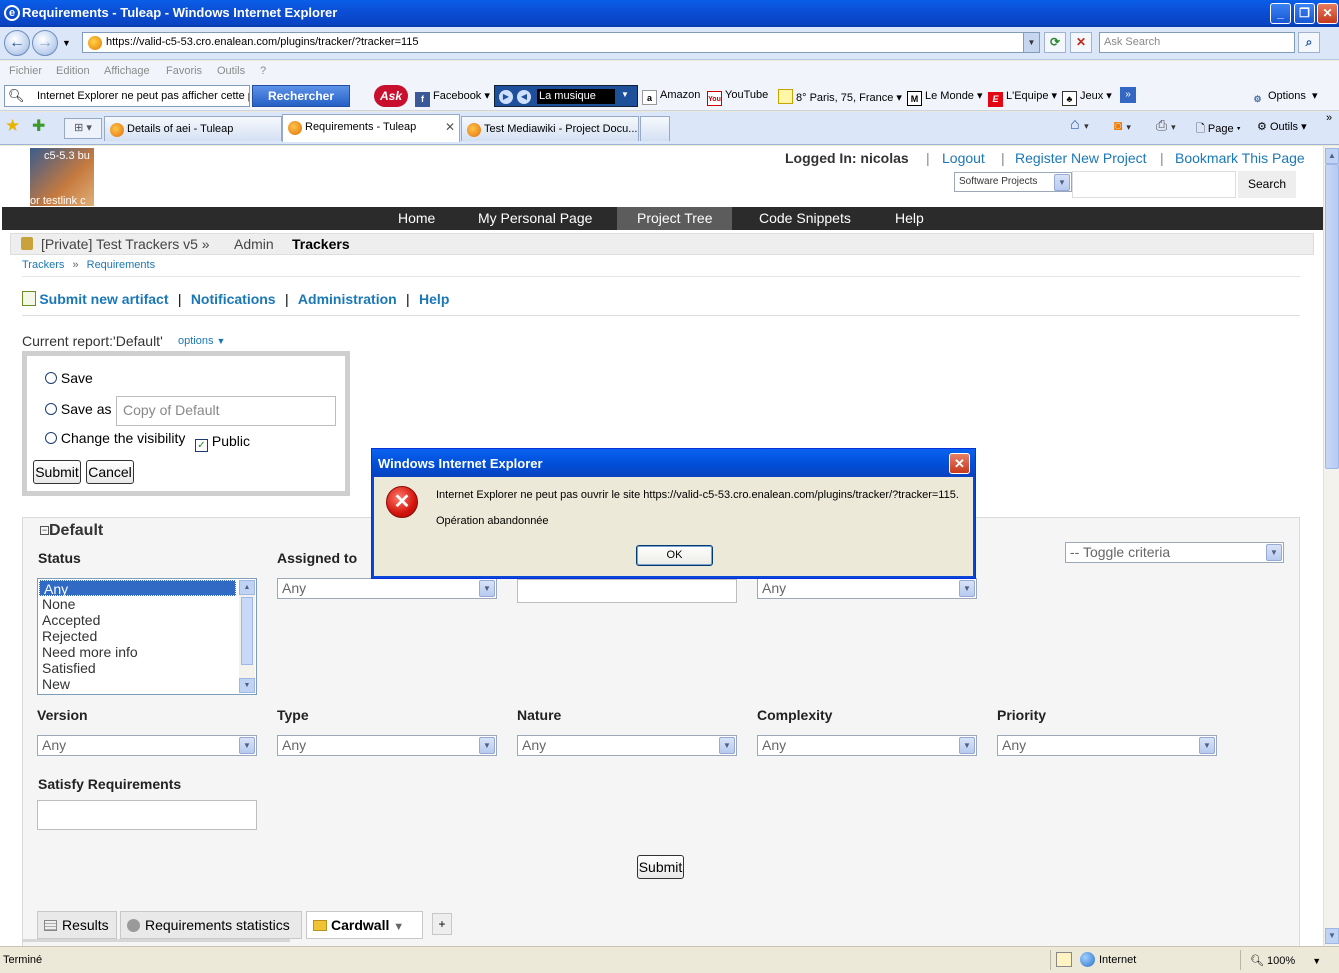 This screenshot has width=1339, height=973. Describe the element at coordinates (627, 745) in the screenshot. I see `nature-select: Any ▼` at that location.